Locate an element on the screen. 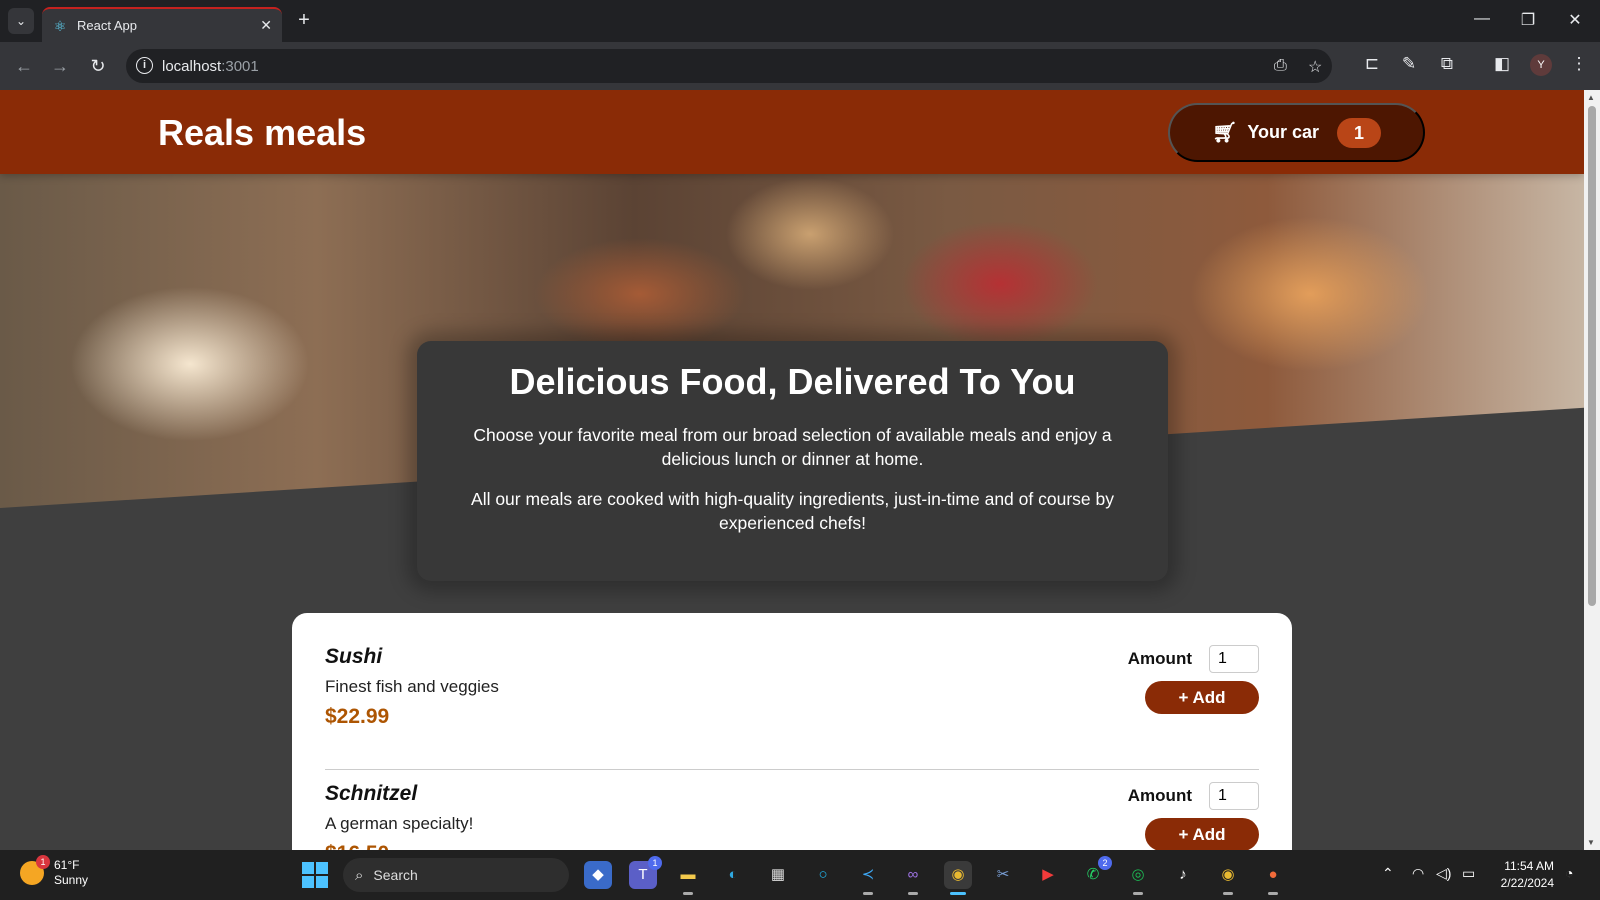 This screenshot has width=1600, height=900. store-icon: ▦ is located at coordinates (778, 875).